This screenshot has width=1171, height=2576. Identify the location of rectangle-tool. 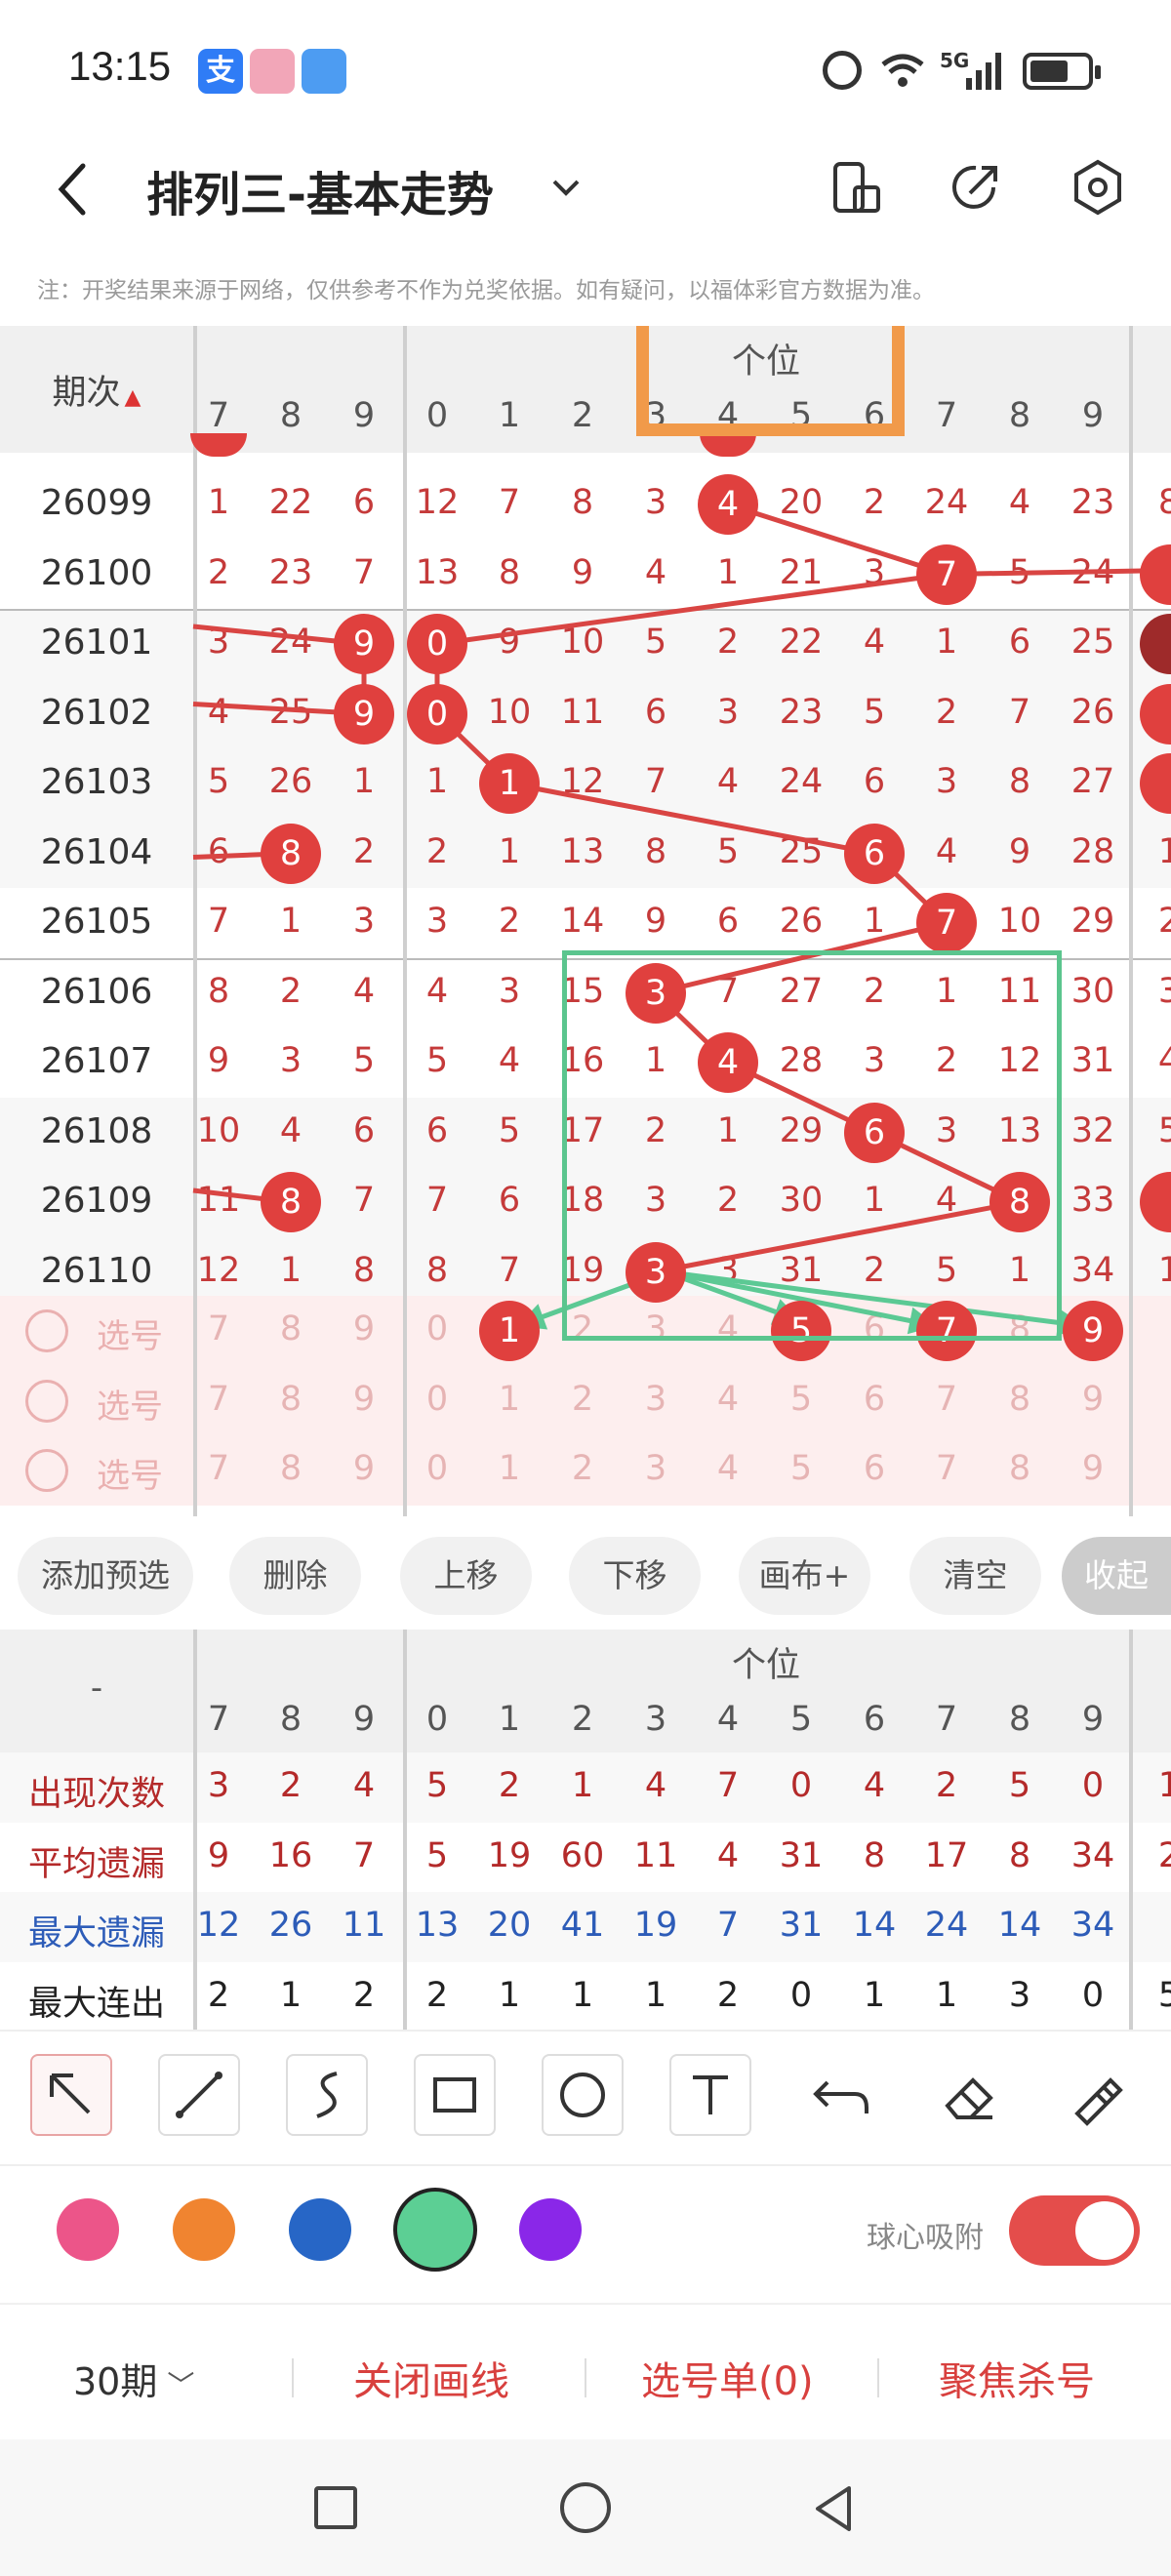
(455, 2095).